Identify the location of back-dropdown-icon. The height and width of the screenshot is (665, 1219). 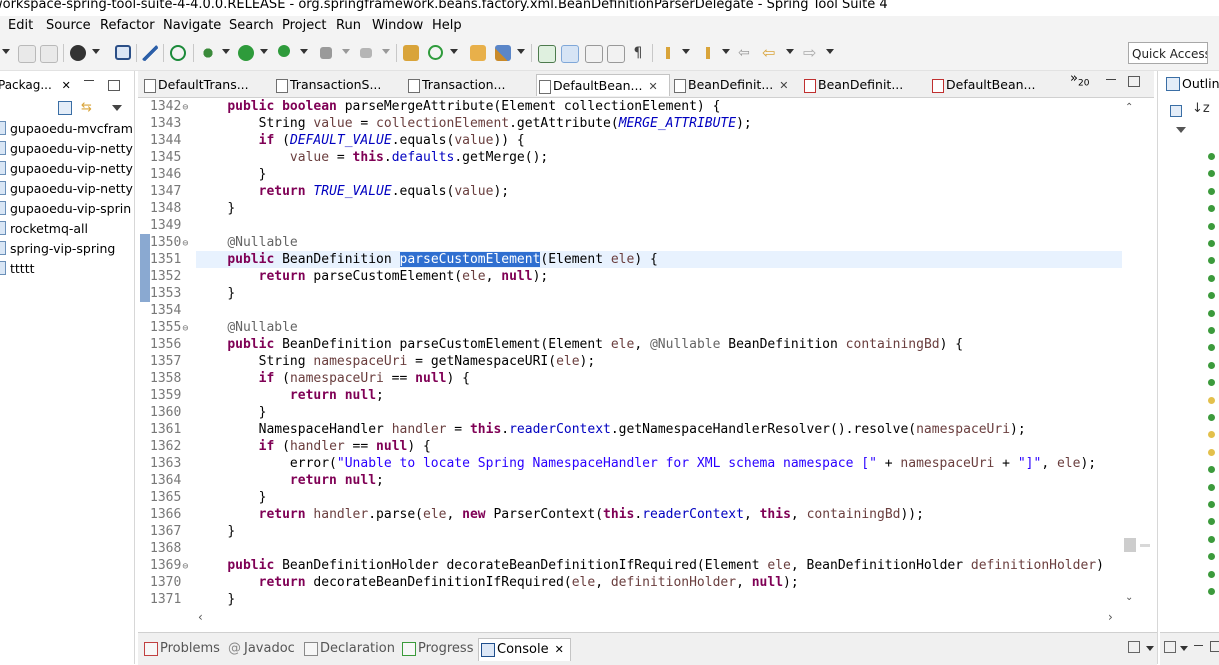
(790, 51).